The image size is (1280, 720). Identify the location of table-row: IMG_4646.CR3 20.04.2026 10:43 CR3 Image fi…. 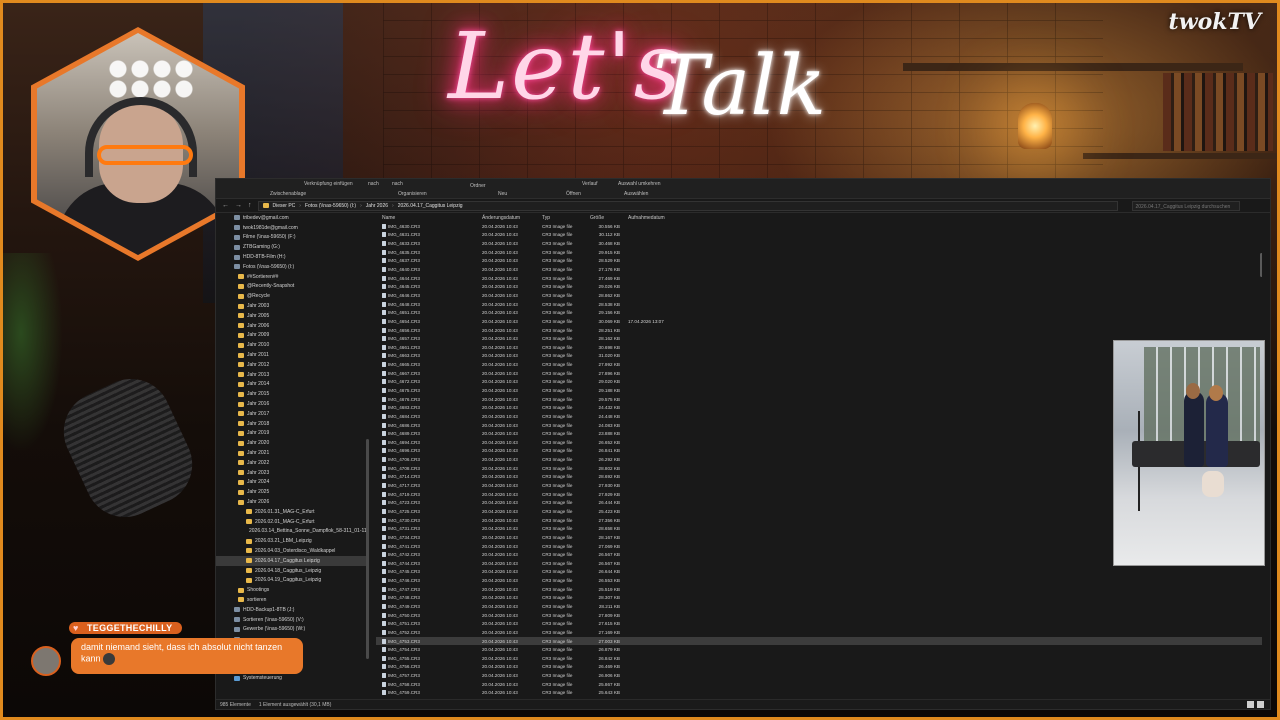
(819, 295).